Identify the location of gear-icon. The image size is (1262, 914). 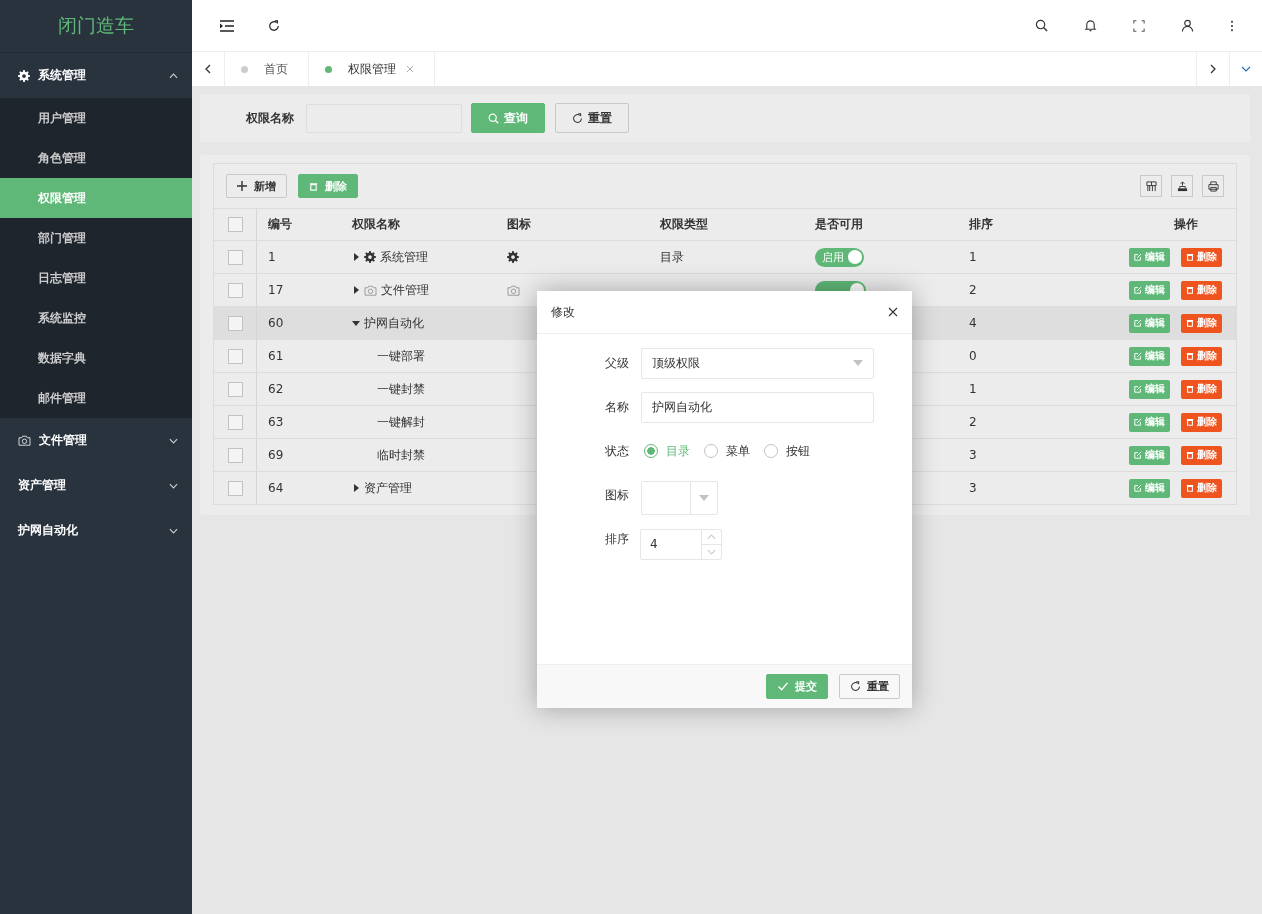
(513, 257).